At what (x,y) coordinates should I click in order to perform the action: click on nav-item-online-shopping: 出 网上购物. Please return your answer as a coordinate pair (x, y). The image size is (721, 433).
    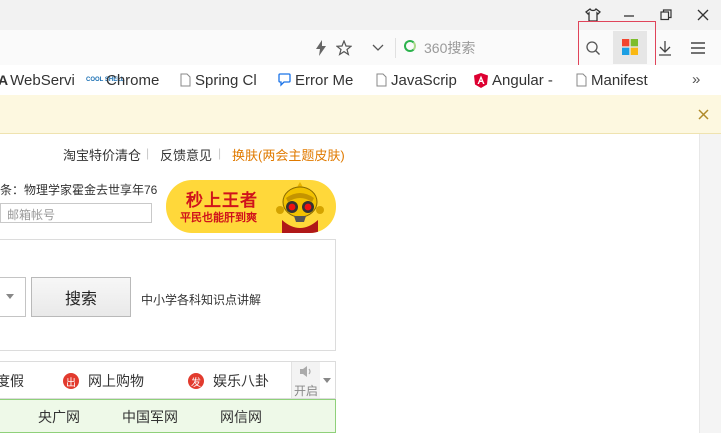
    Looking at the image, I should click on (103, 381).